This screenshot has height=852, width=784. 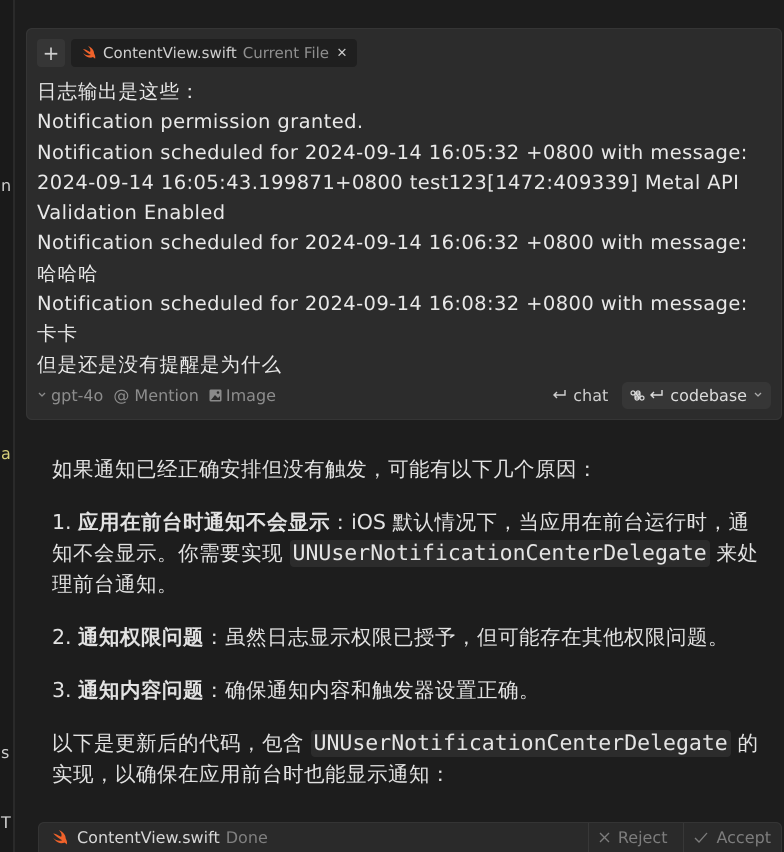 What do you see at coordinates (5, 753) in the screenshot?
I see `code-fragment: s` at bounding box center [5, 753].